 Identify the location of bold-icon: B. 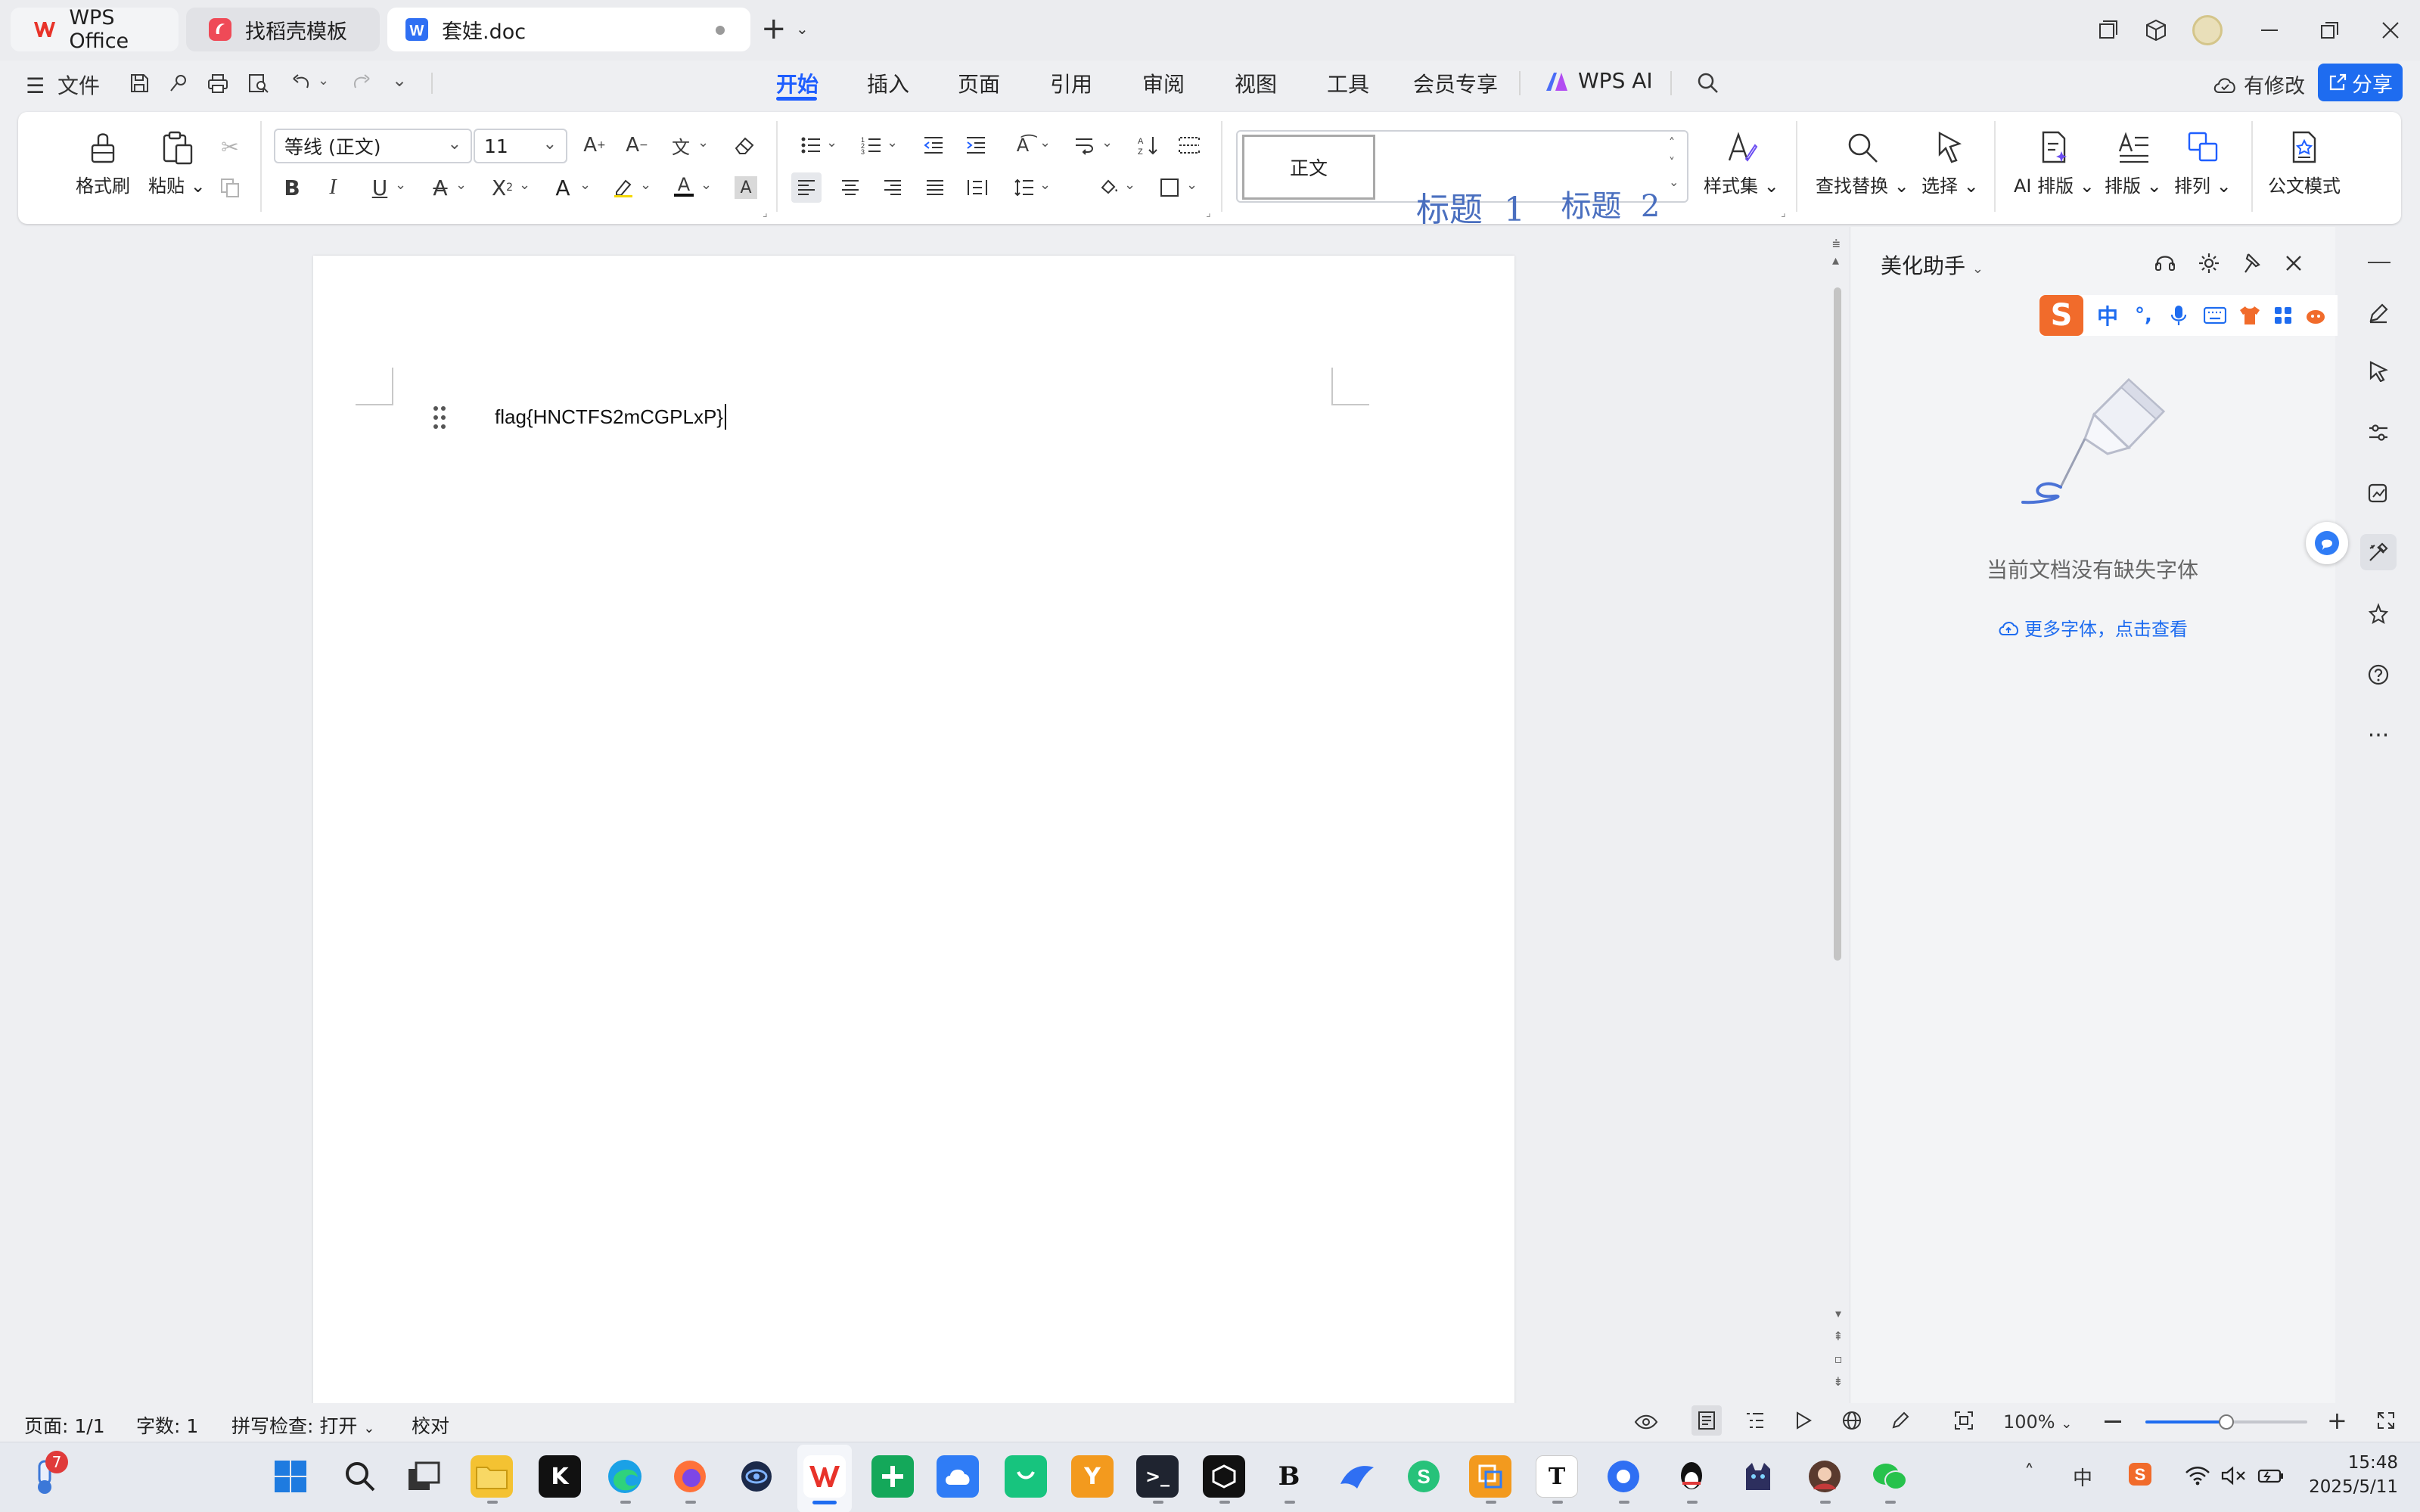
(292, 187).